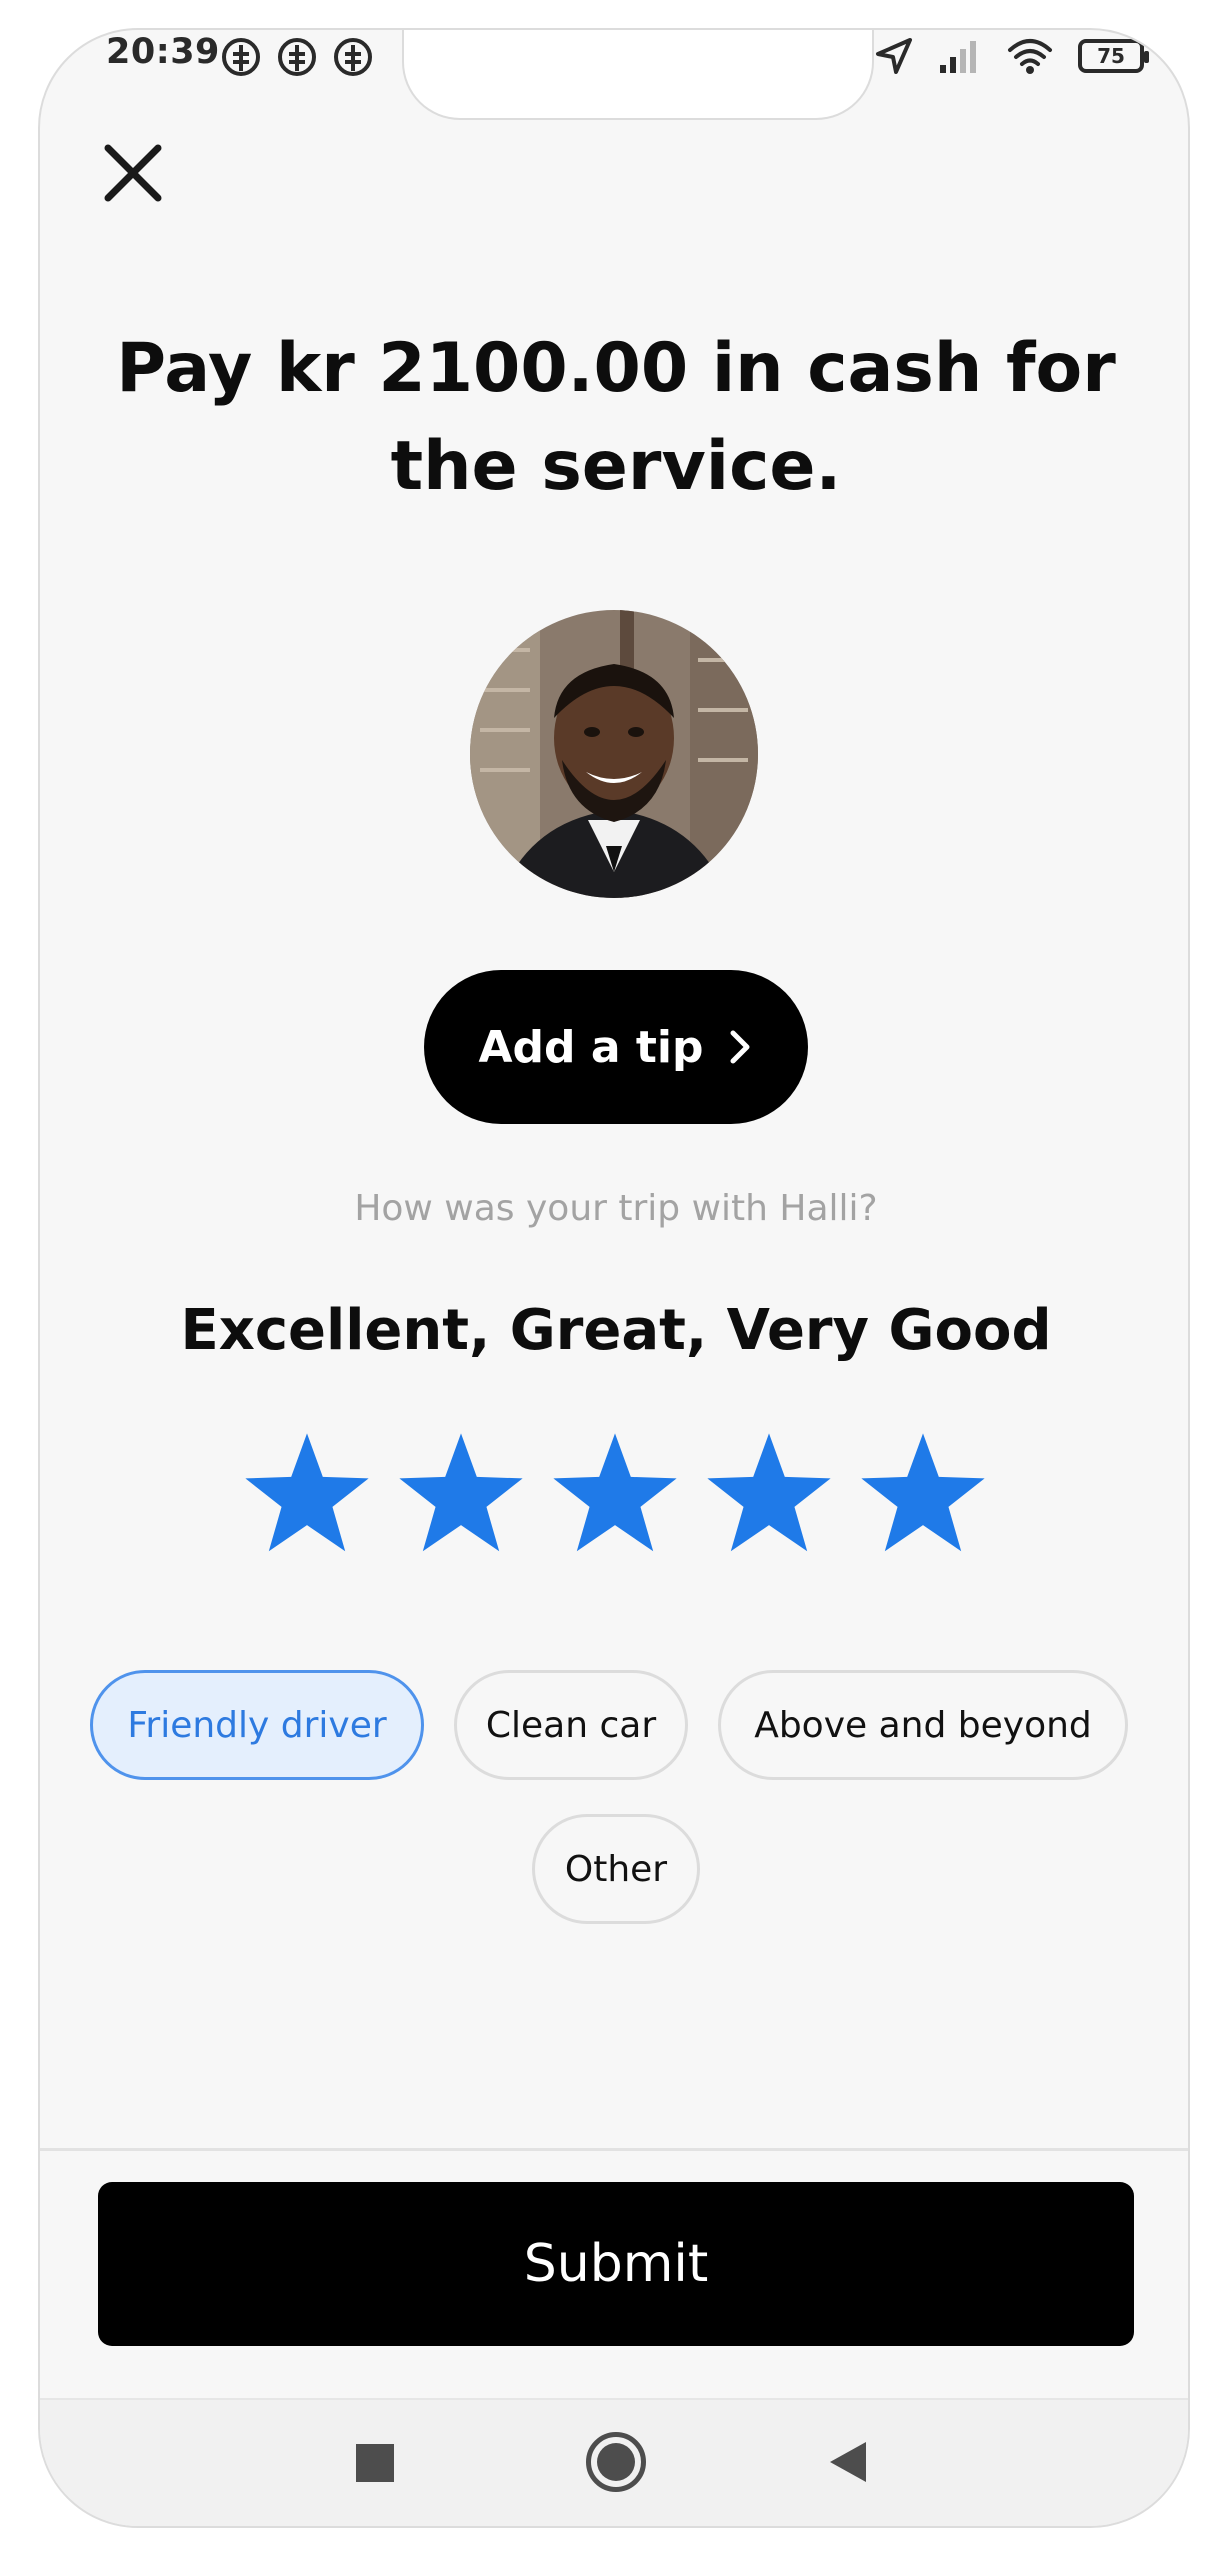 The height and width of the screenshot is (2560, 1222). I want to click on trip-question: How was your trip with Halli?, so click(616, 1208).